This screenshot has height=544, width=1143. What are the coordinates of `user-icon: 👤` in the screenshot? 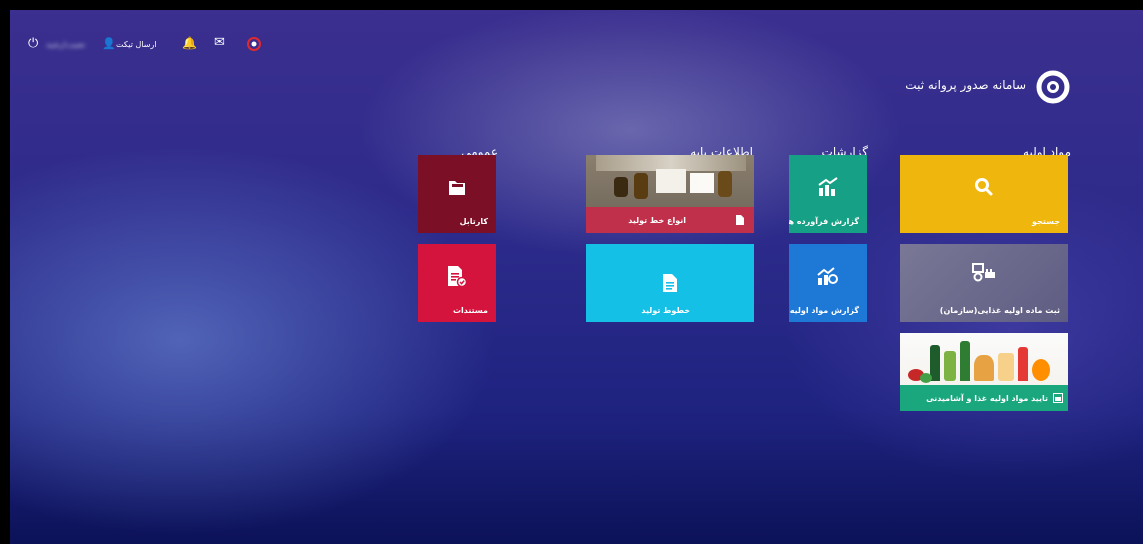 It's located at (109, 43).